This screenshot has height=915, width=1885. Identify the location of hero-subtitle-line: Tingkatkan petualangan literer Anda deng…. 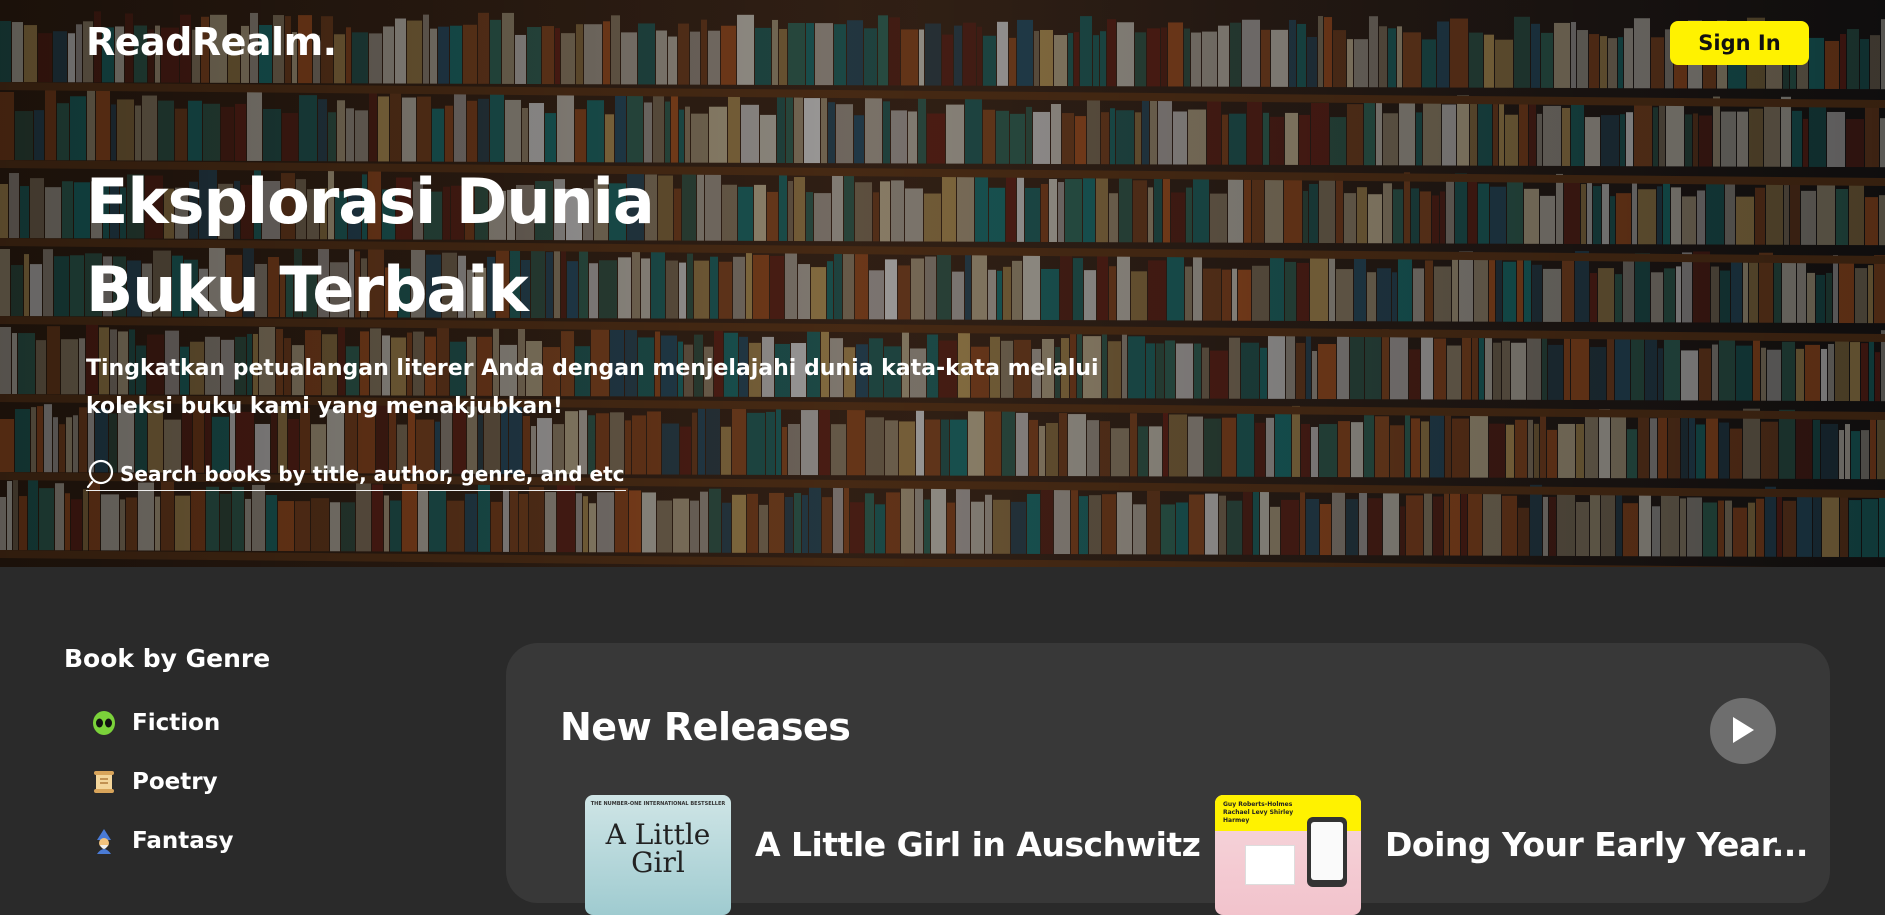
(592, 368).